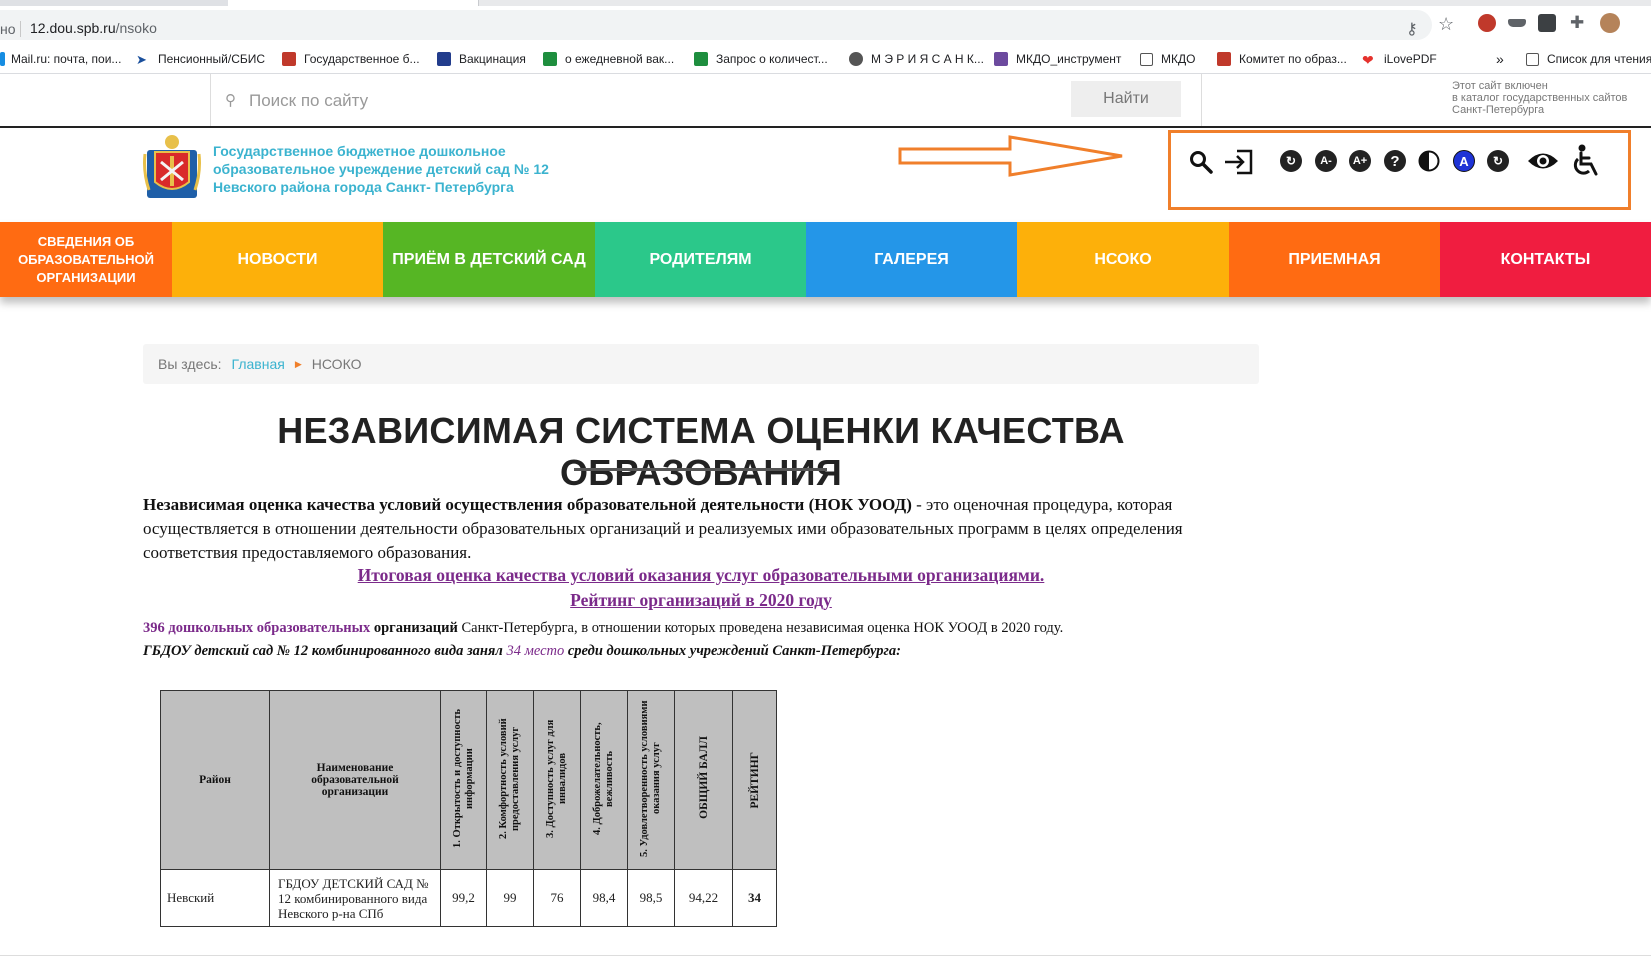 The image size is (1651, 960). Describe the element at coordinates (754, 780) in the screenshot. I see `header-rank-text: РЕЙТИНГ` at that location.